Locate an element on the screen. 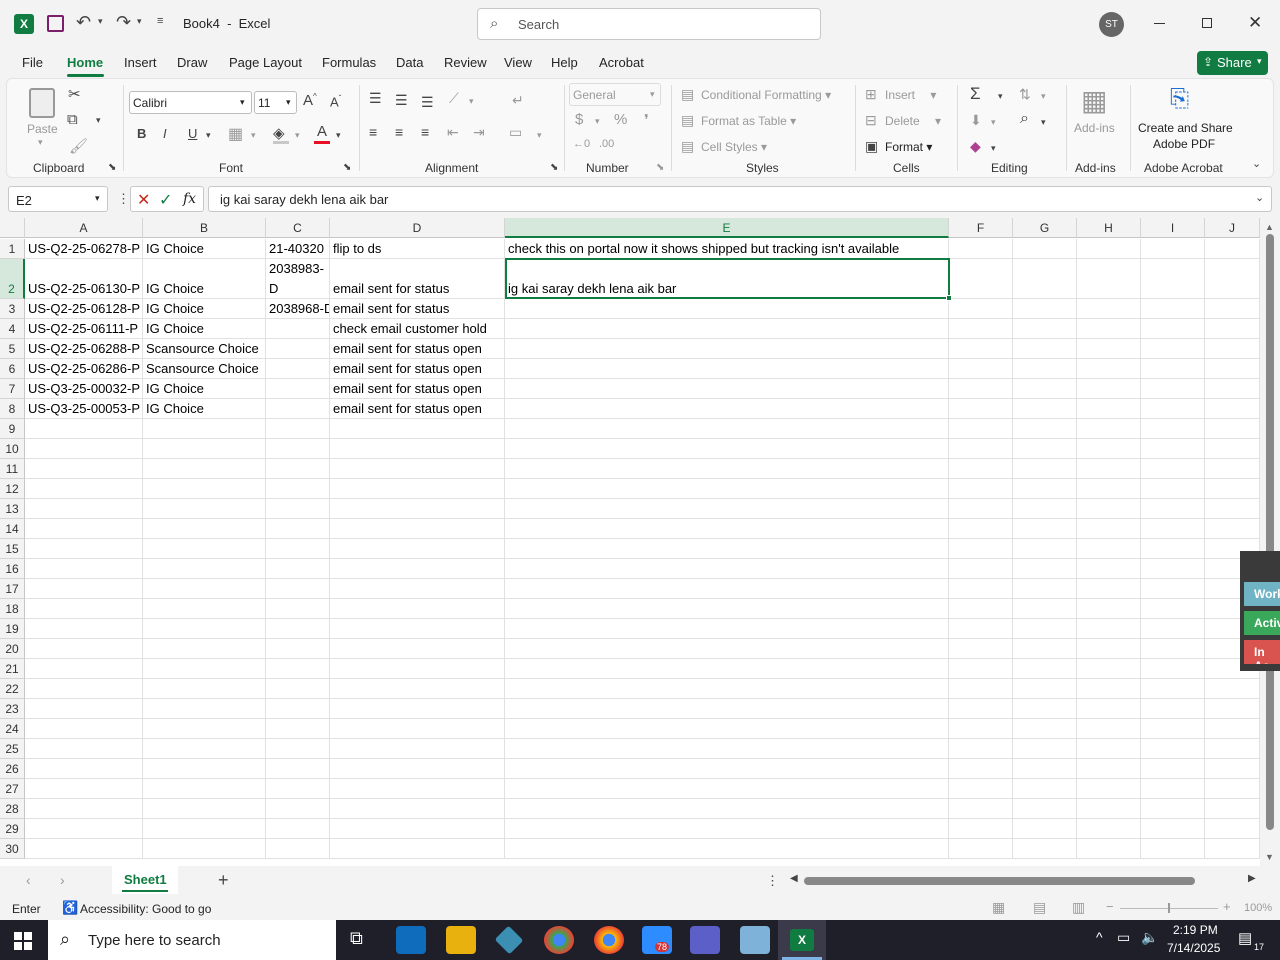 The width and height of the screenshot is (1280, 960). borders-dropdown-icon: ▾ is located at coordinates (253, 135).